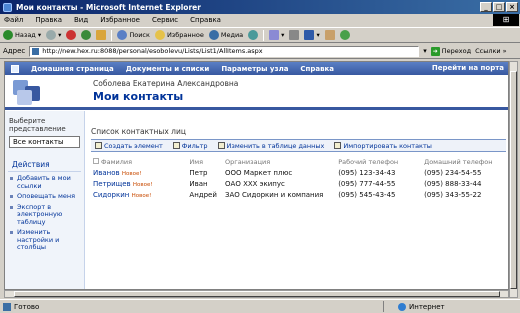  I want to click on column-header-surname: Фамилия, so click(139, 161).